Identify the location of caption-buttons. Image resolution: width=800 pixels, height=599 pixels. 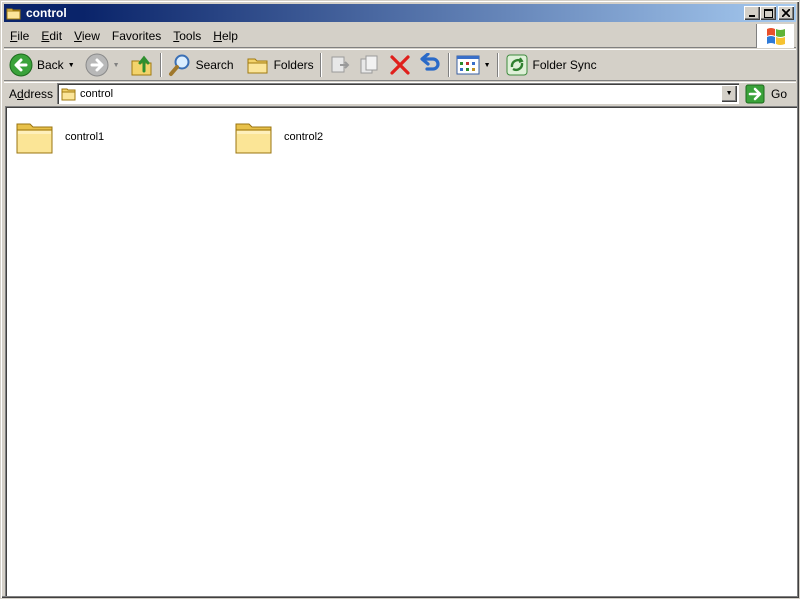
(769, 13).